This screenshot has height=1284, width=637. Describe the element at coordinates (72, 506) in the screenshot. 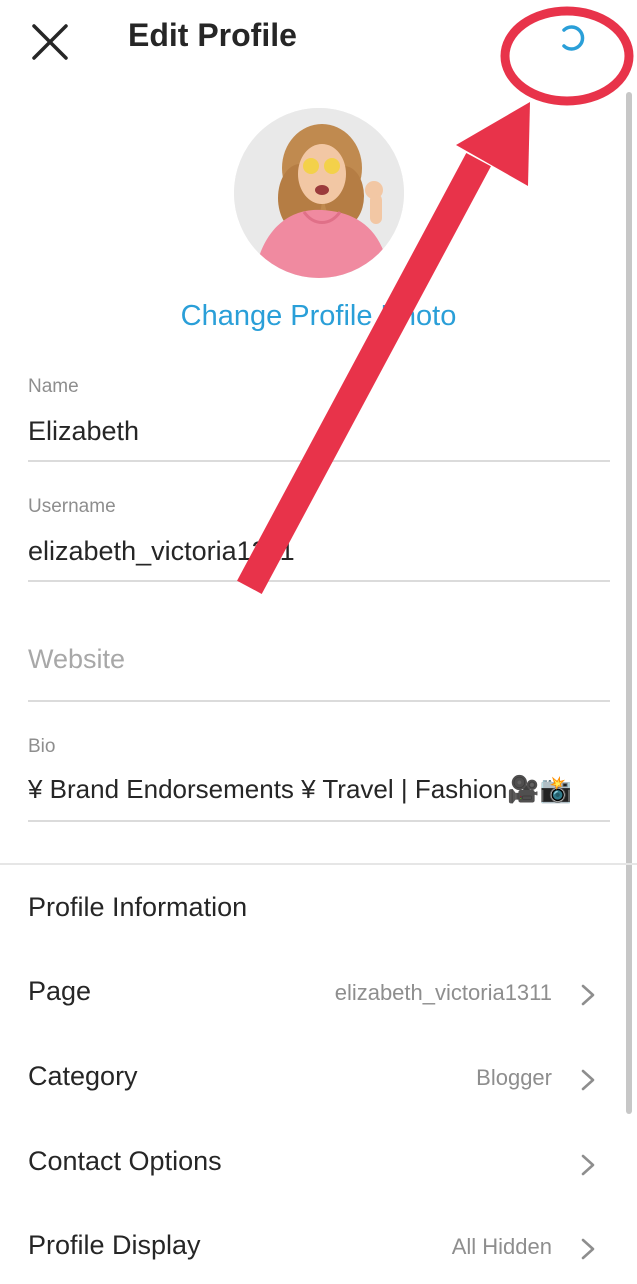

I see `username-label: Username` at that location.